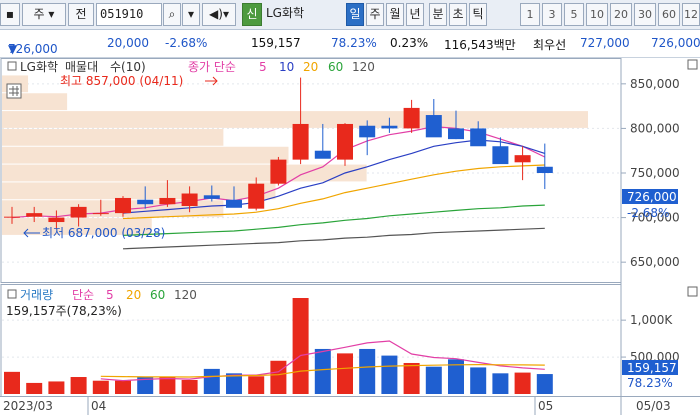 Image resolution: width=700 pixels, height=415 pixels. What do you see at coordinates (355, 14) in the screenshot?
I see `tab-period-day: 일` at bounding box center [355, 14].